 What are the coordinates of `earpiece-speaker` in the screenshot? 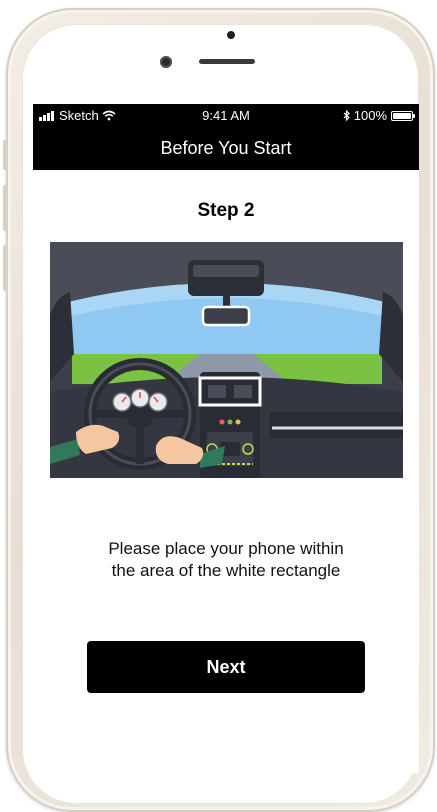 It's located at (227, 61).